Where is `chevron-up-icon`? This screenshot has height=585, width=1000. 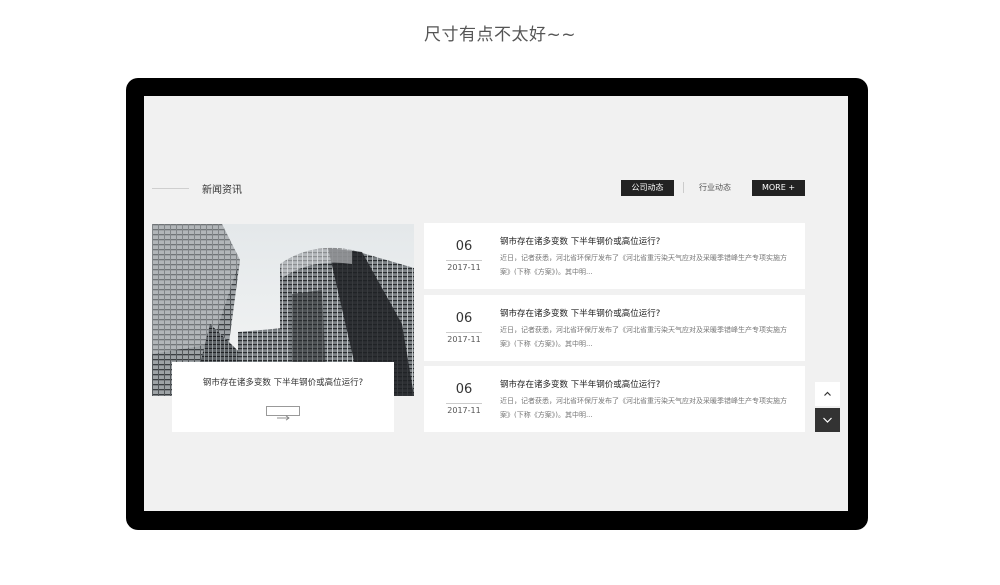
chevron-up-icon is located at coordinates (827, 393).